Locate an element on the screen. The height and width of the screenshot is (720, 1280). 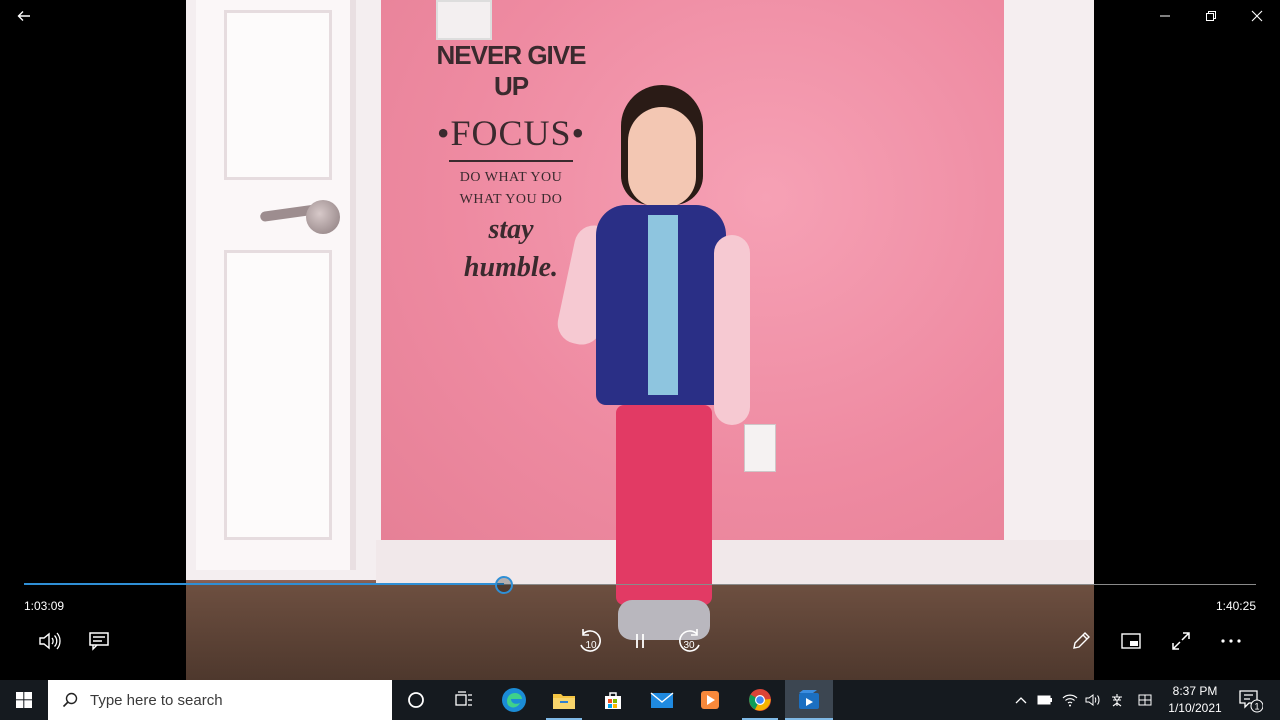
subtitles-button is located at coordinates (99, 641).